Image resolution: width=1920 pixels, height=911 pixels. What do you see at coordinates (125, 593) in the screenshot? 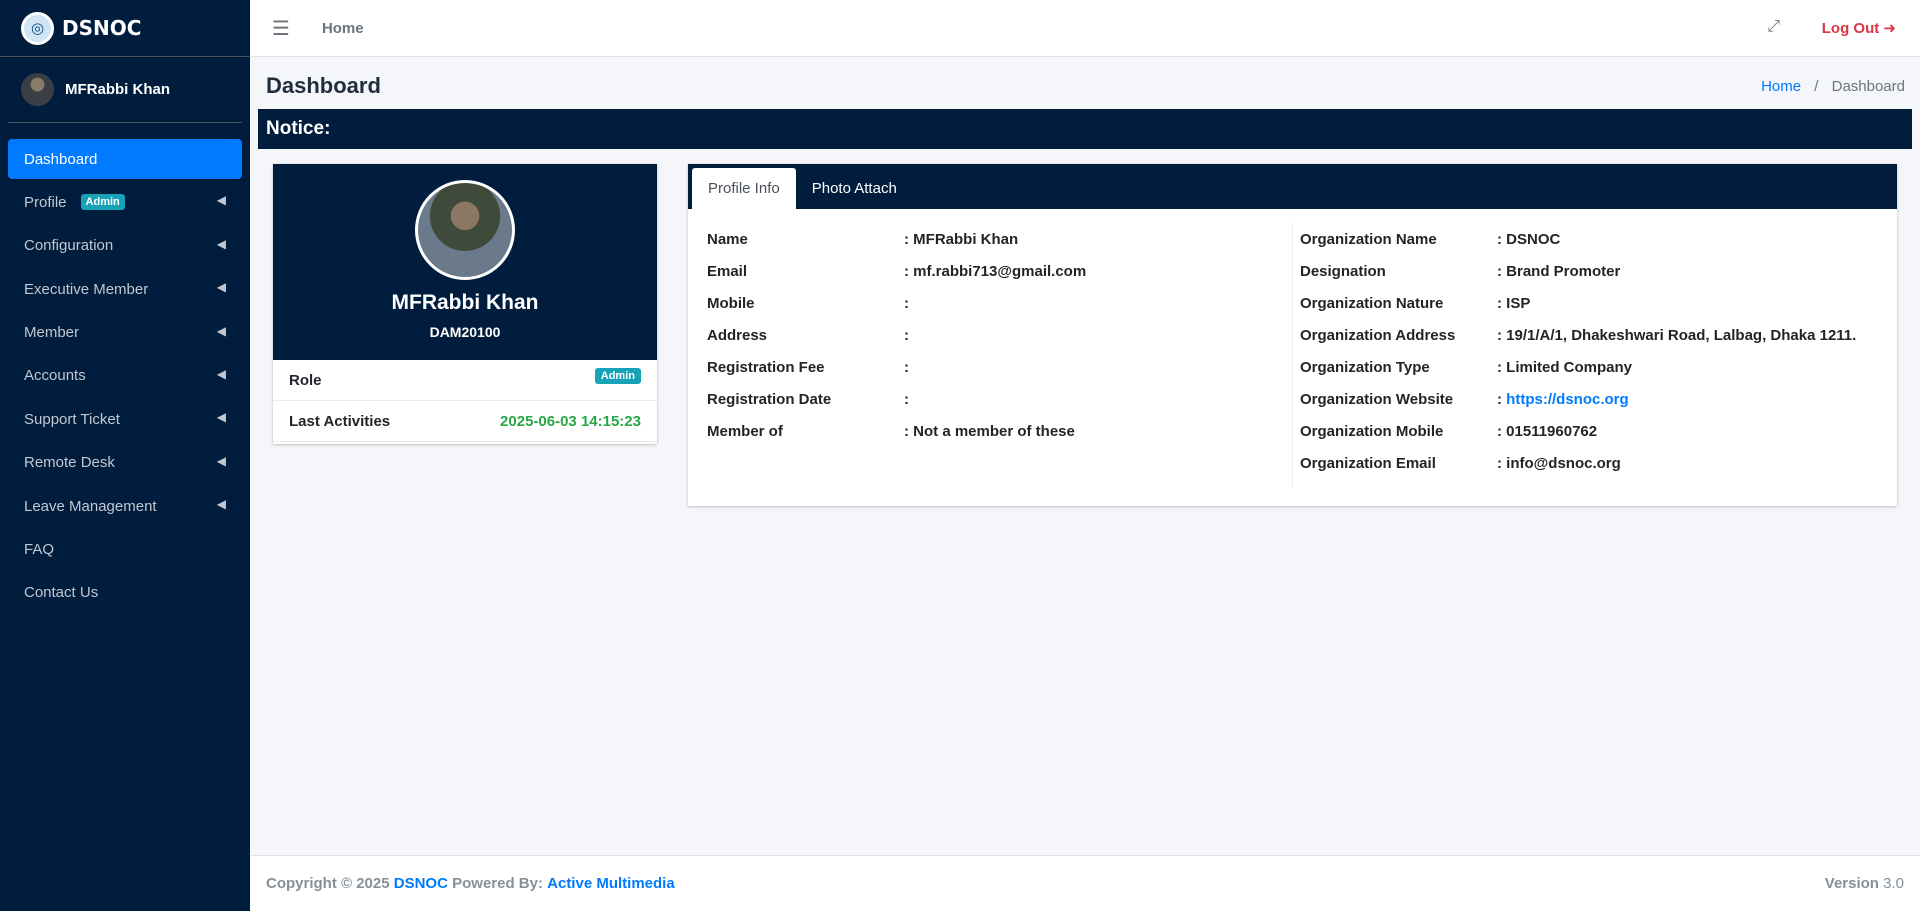
I see `sidebar-item-contact-us: Contact Us` at bounding box center [125, 593].